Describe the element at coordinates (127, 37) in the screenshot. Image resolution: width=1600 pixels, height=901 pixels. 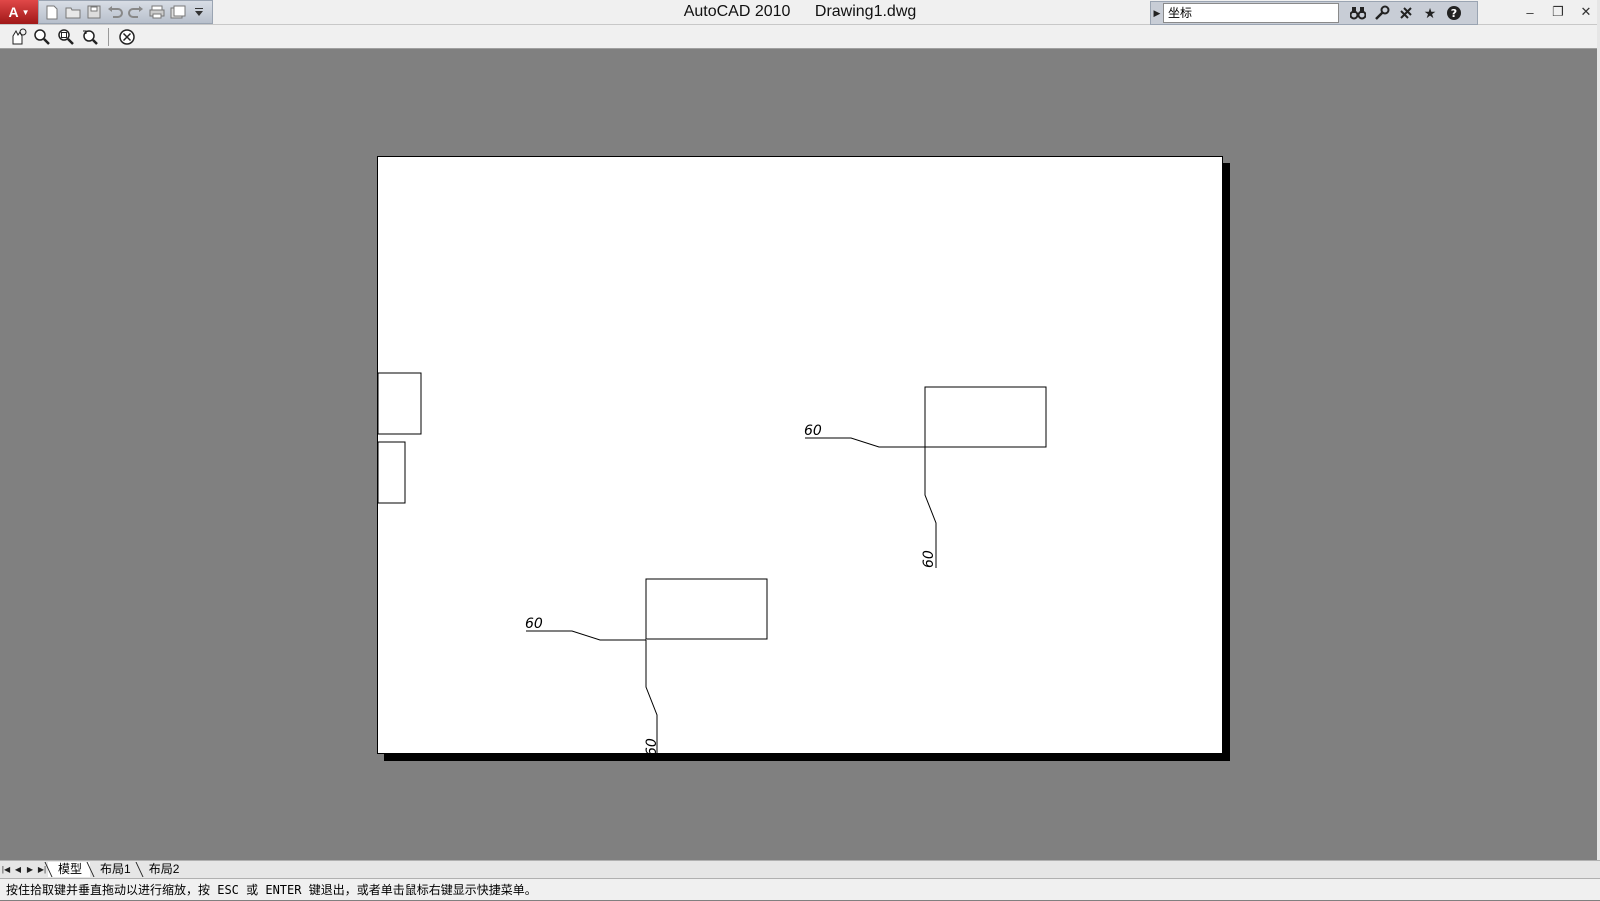
I see `close-zoom-icon` at that location.